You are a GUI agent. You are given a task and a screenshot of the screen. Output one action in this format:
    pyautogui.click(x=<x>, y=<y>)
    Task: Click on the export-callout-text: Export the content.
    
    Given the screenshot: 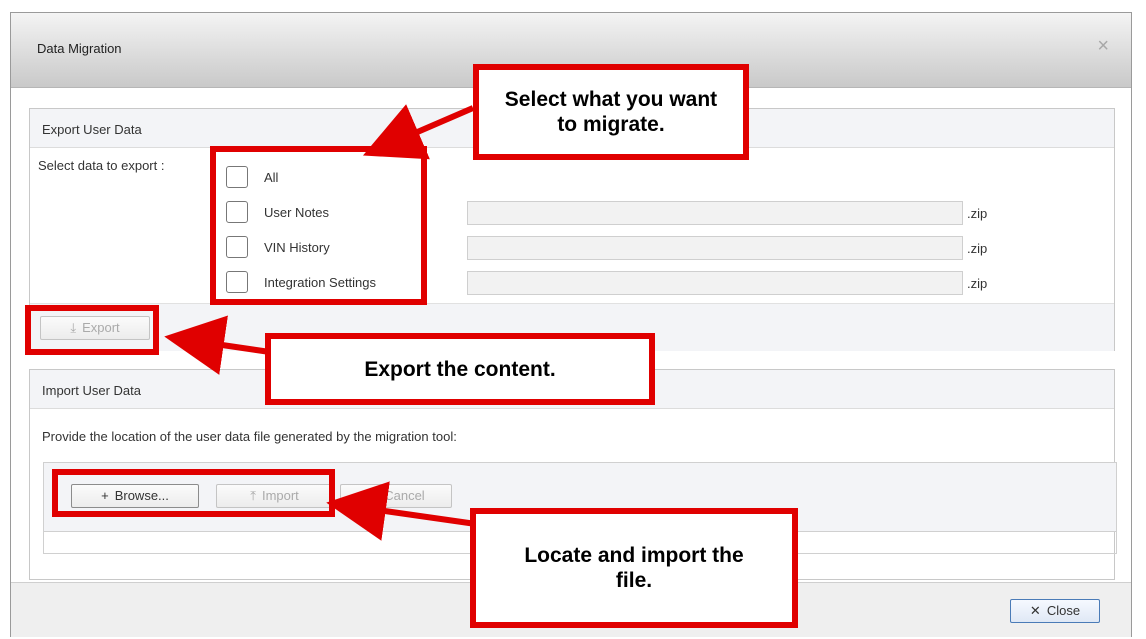 What is the action you would take?
    pyautogui.click(x=460, y=369)
    